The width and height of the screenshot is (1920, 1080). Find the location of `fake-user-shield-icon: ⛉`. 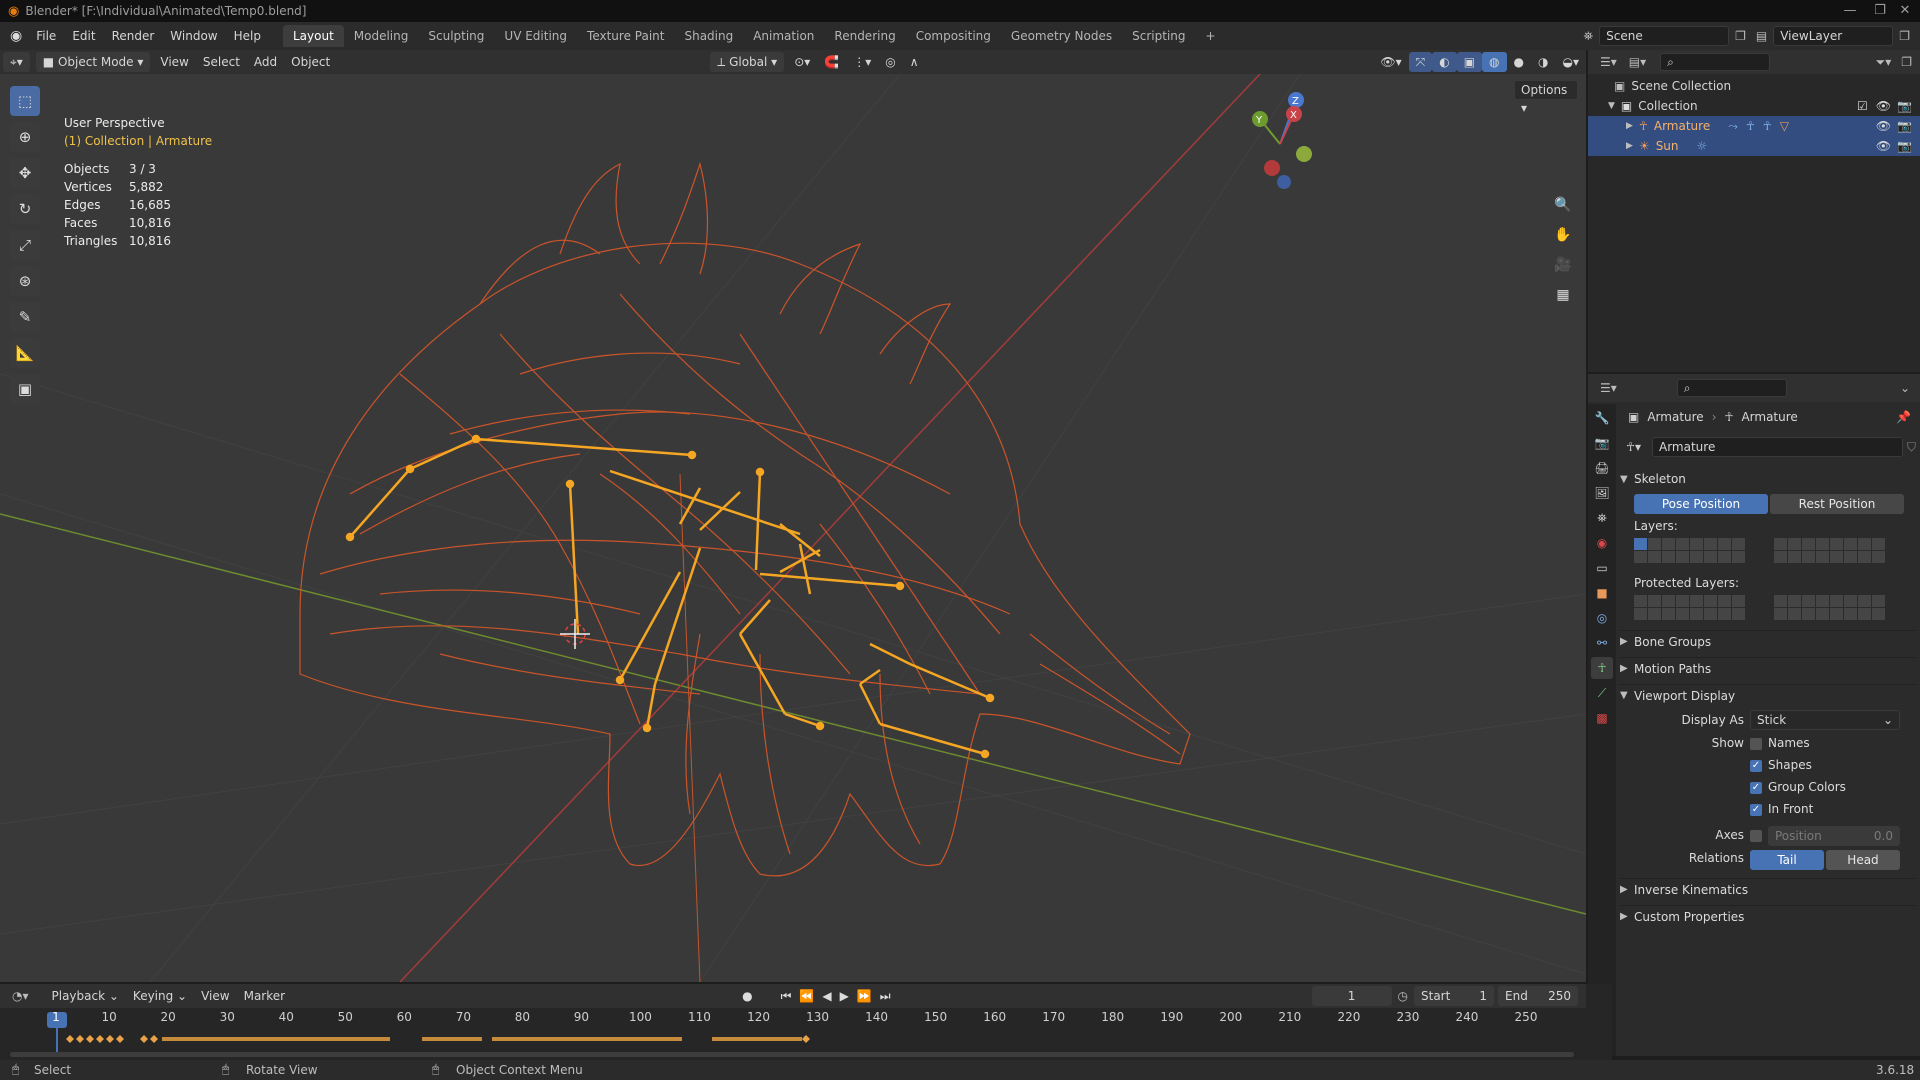

fake-user-shield-icon: ⛉ is located at coordinates (1911, 447).